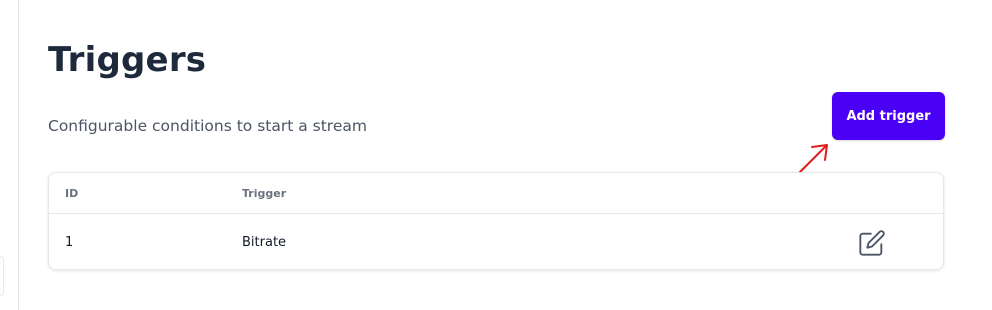 The width and height of the screenshot is (992, 310). I want to click on sidebar-divider, so click(18, 155).